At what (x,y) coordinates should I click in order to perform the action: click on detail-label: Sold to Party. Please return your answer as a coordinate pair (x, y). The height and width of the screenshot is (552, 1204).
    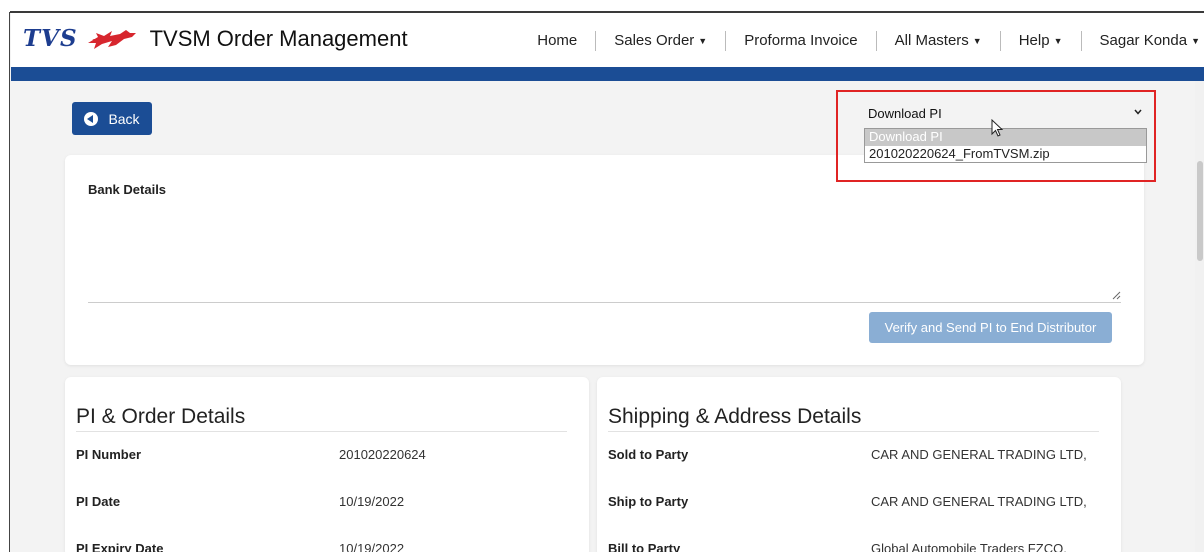
    Looking at the image, I should click on (648, 454).